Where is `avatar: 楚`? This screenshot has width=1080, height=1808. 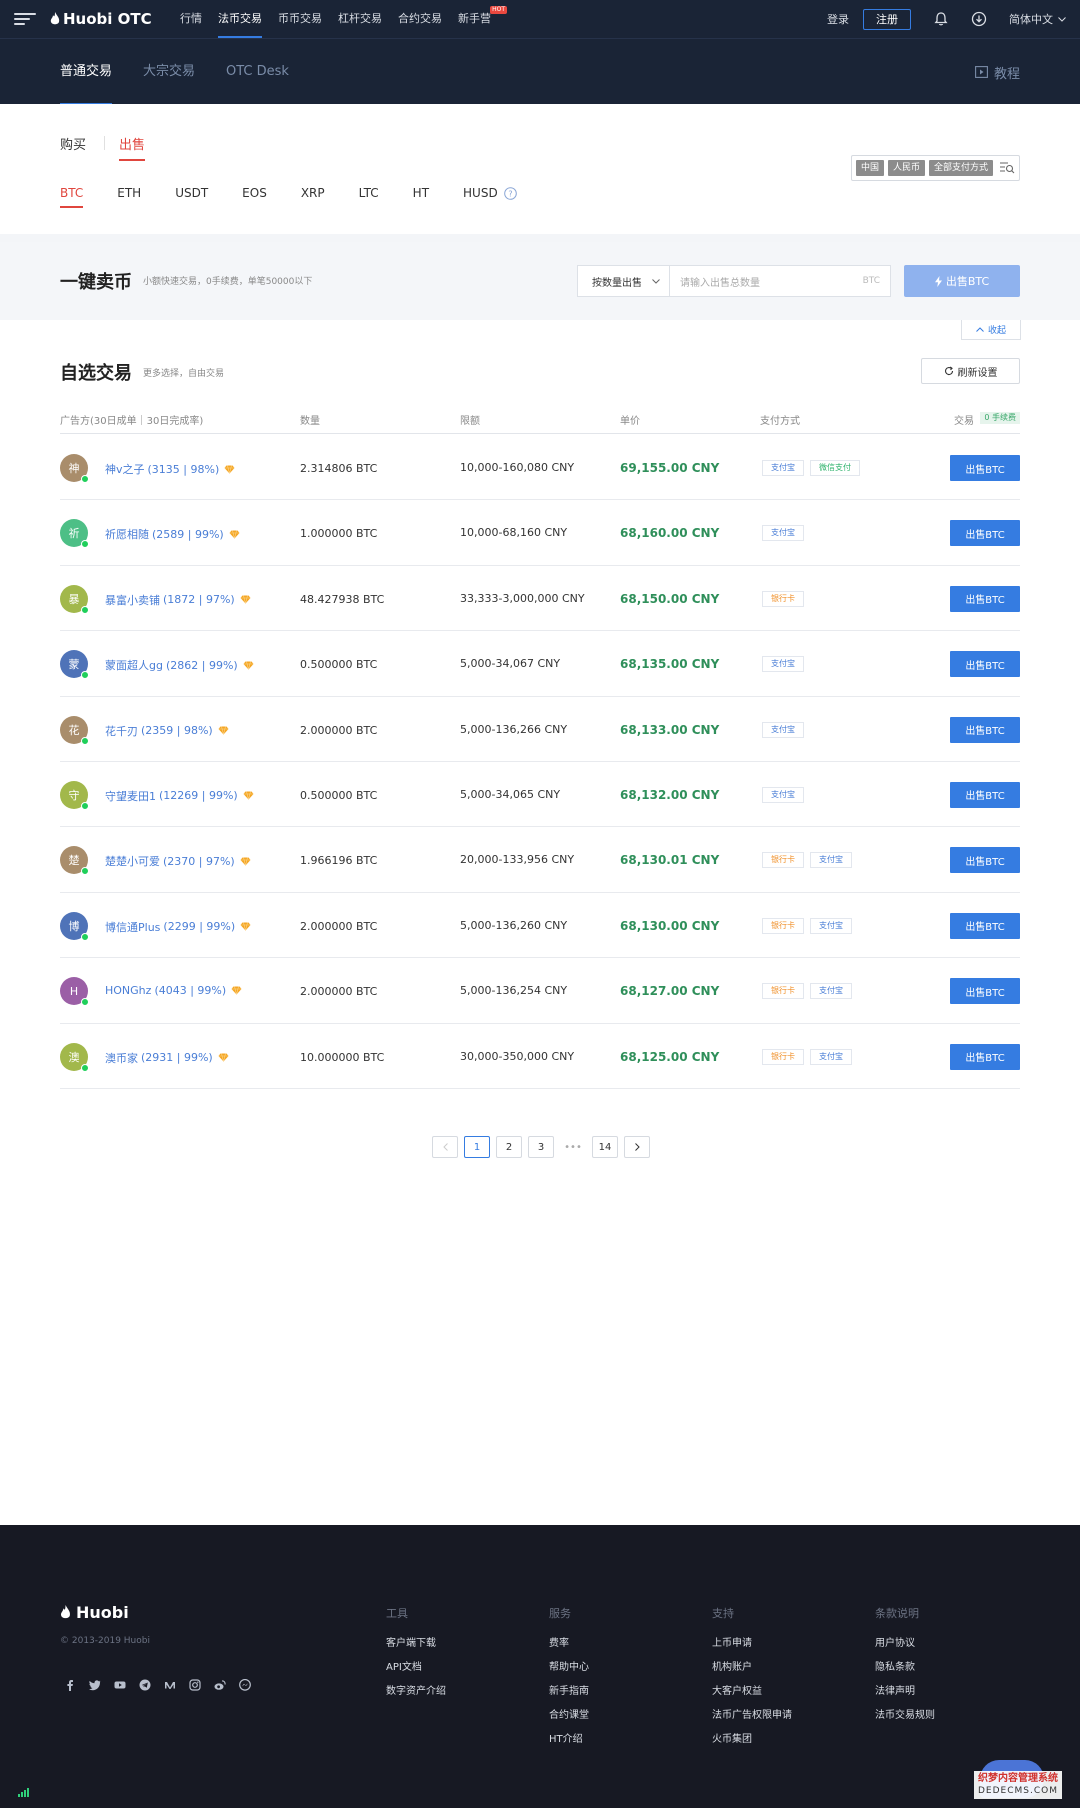
avatar: 楚 is located at coordinates (74, 861).